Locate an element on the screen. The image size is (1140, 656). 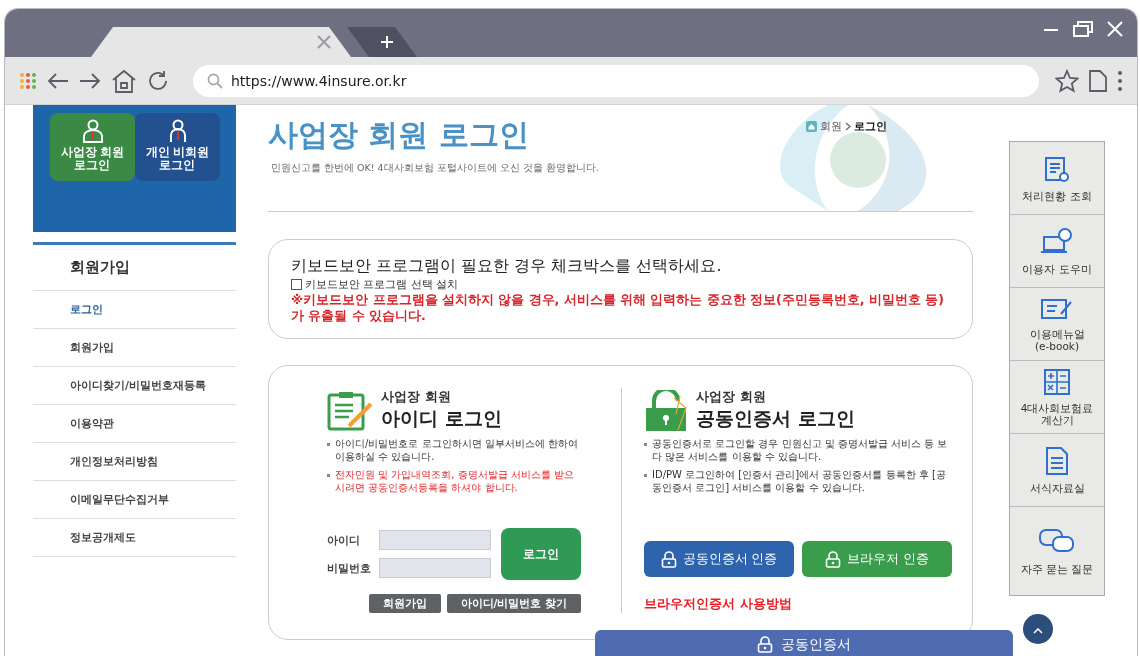
quick-menu-label: 자주 묻는 질문 is located at coordinates (1057, 569).